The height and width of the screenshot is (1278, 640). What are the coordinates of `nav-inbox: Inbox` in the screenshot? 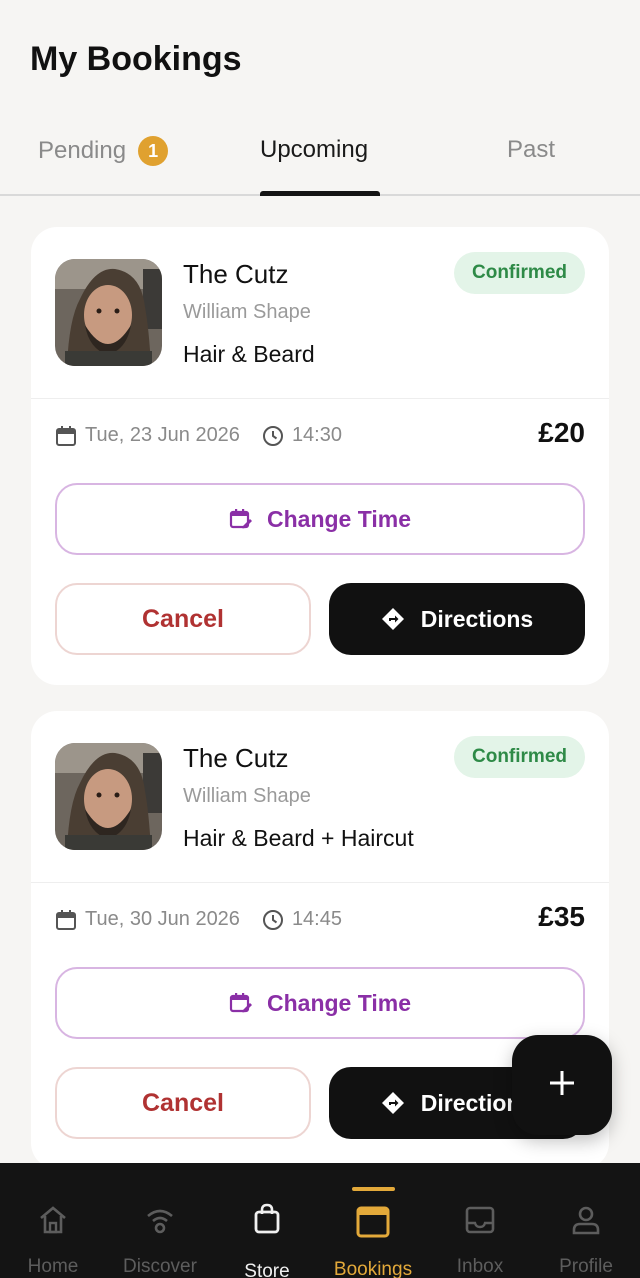 It's located at (480, 1220).